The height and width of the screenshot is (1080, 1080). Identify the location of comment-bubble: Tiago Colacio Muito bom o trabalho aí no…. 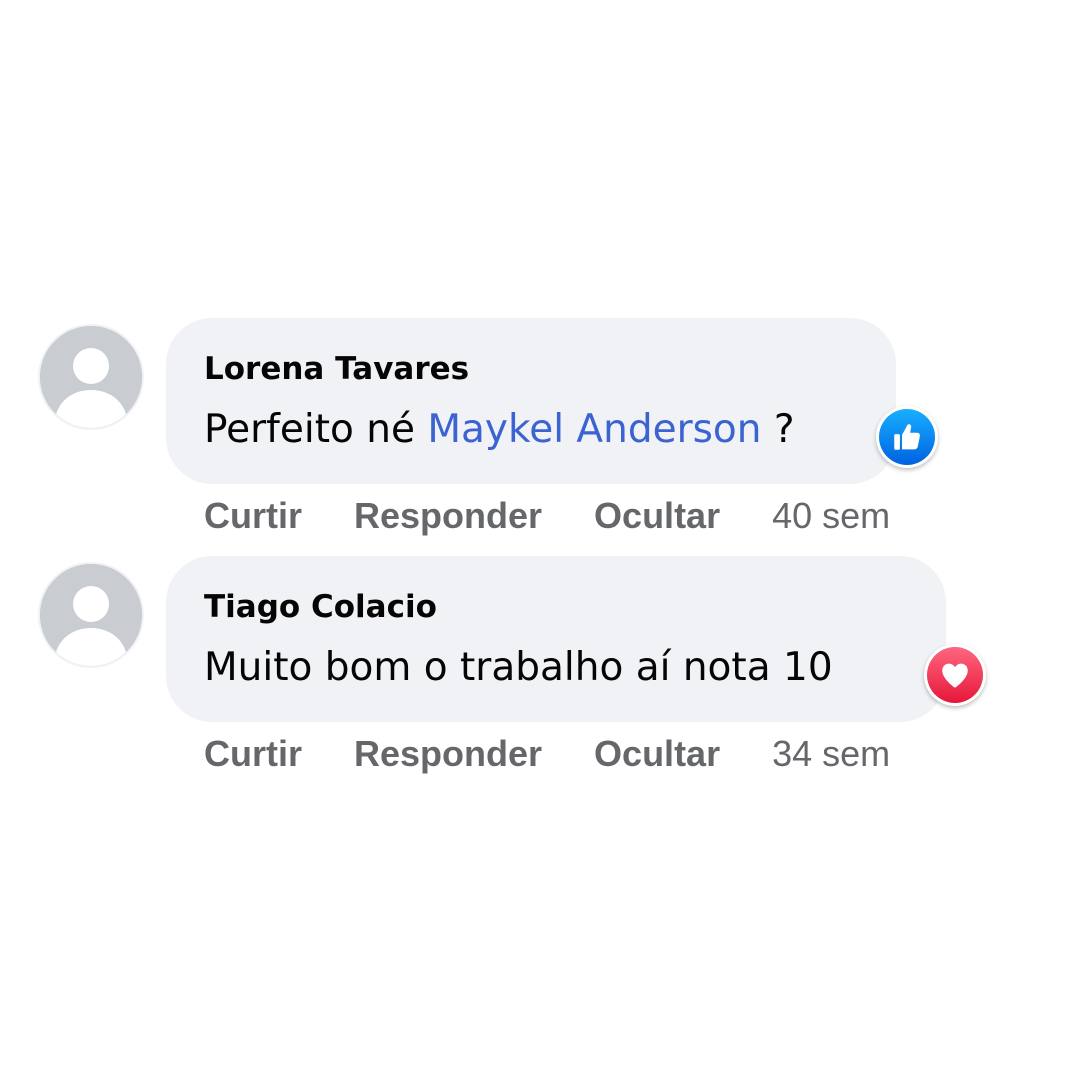
(556, 639).